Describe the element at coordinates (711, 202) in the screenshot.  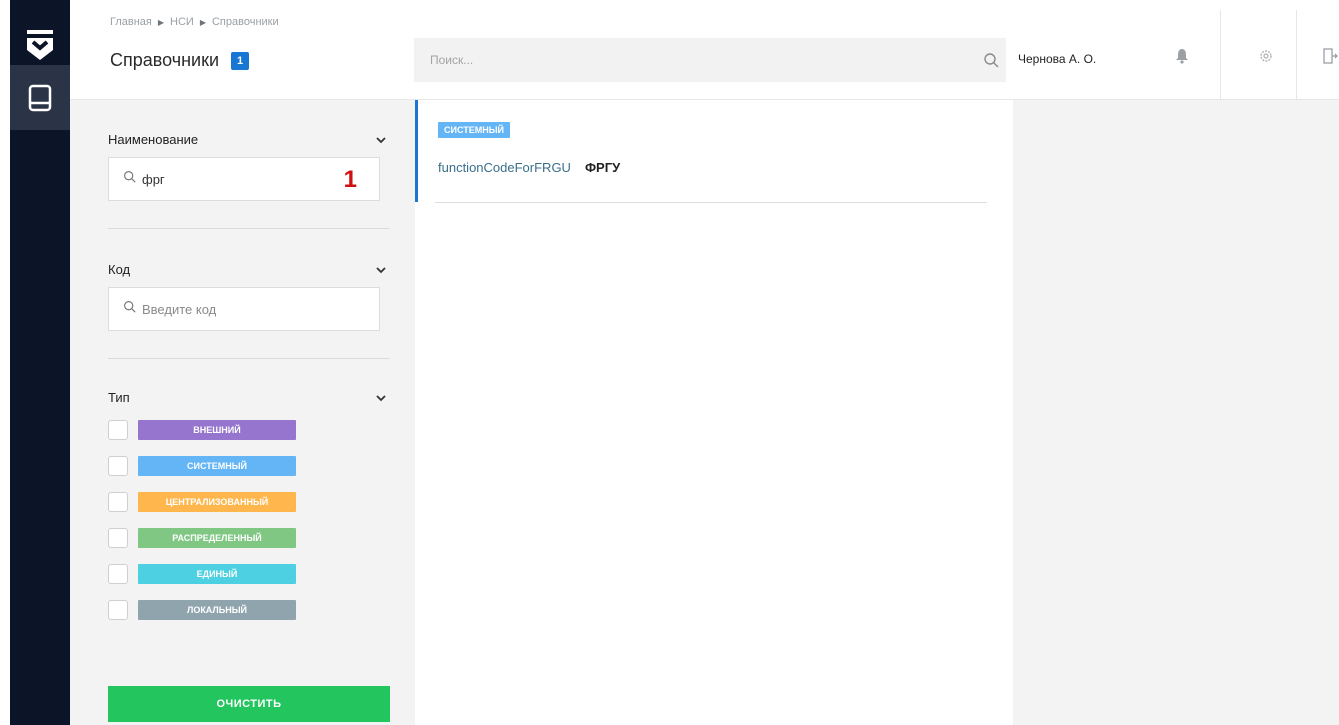
I see `result-divider` at that location.